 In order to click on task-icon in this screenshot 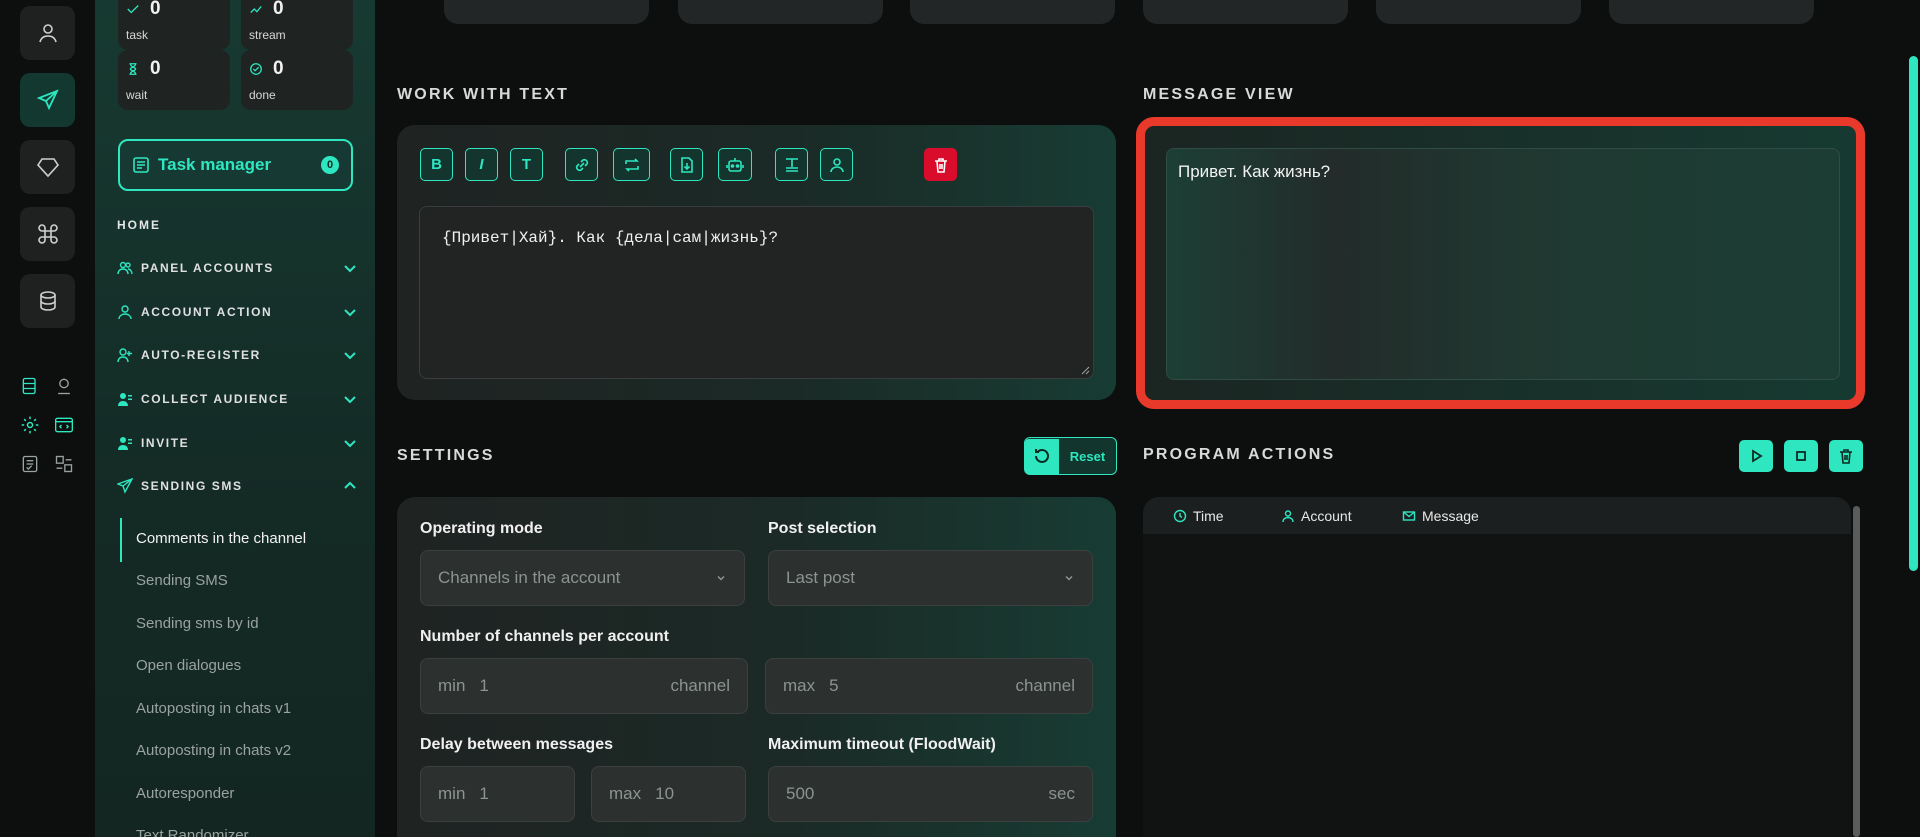, I will do `click(133, 9)`.